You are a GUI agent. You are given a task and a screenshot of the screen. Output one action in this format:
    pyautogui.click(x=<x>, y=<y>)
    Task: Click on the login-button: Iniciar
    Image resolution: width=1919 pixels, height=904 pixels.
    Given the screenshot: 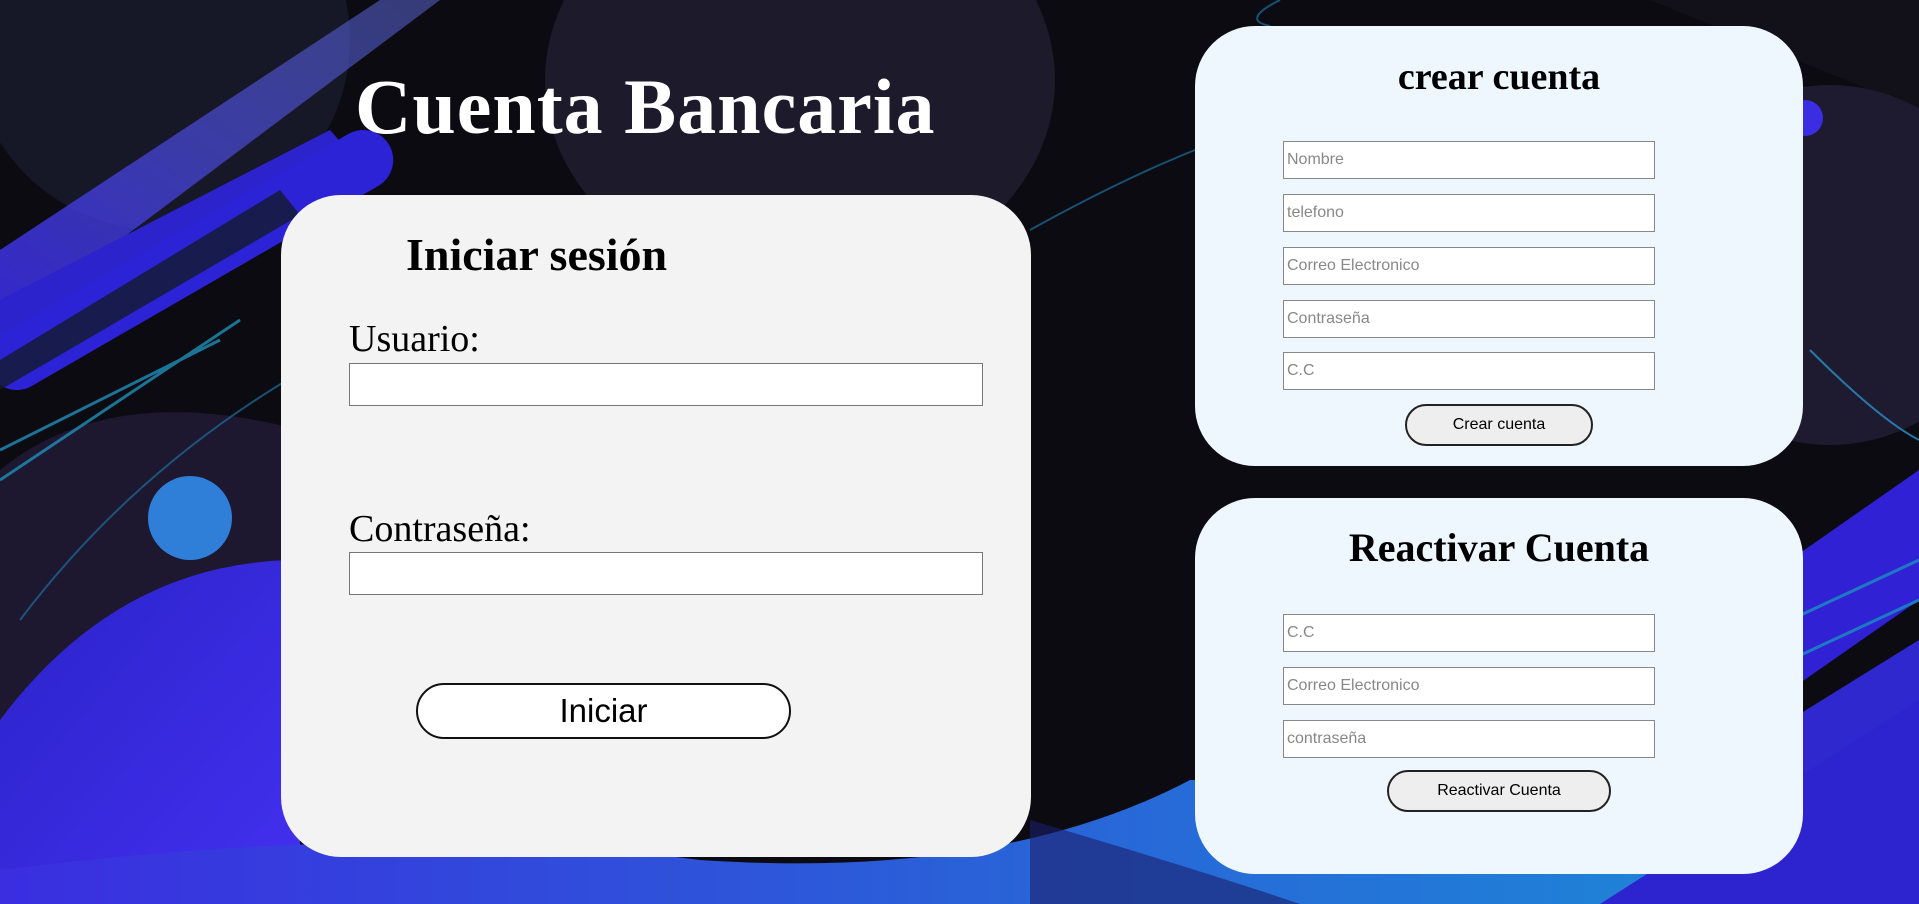 What is the action you would take?
    pyautogui.click(x=603, y=711)
    